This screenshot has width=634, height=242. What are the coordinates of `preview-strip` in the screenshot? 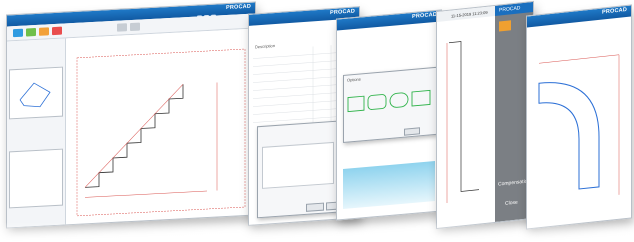 It's located at (389, 185).